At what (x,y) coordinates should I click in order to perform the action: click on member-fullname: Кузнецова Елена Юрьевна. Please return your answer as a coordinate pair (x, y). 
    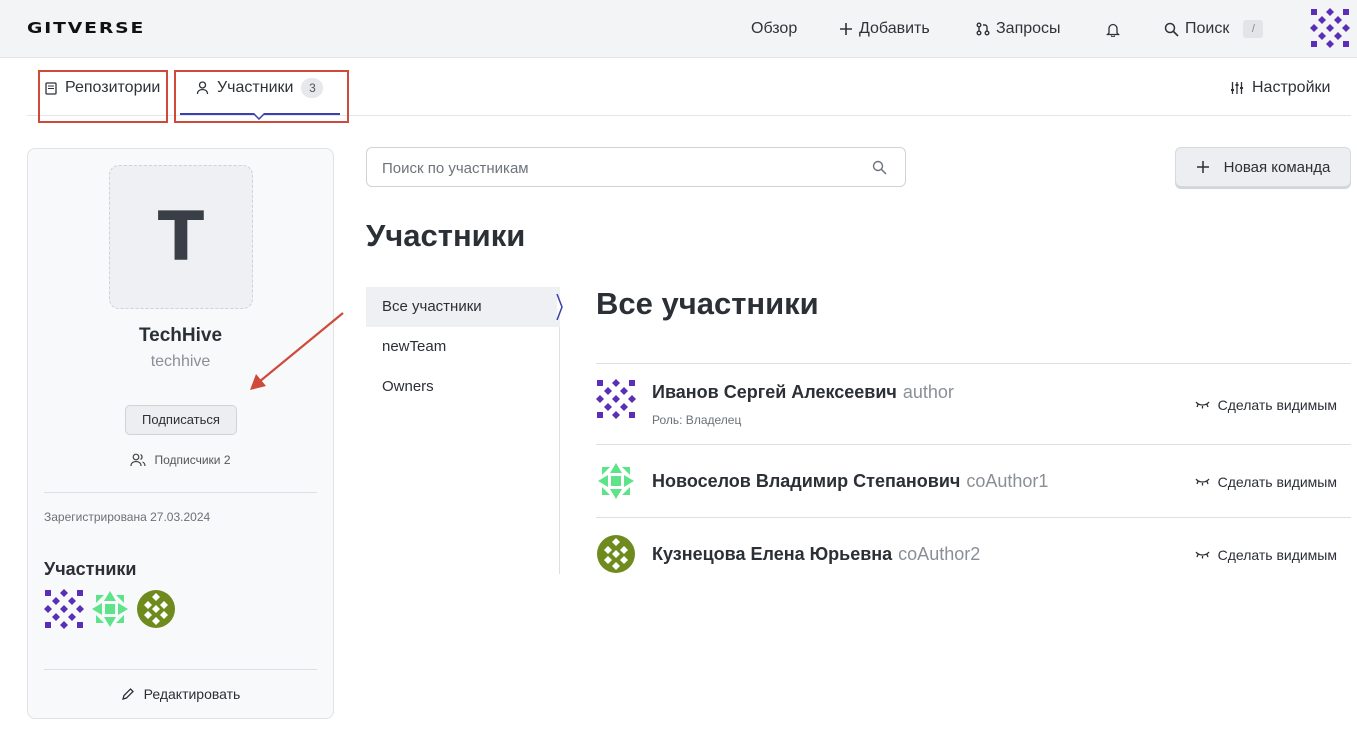
    Looking at the image, I should click on (772, 554).